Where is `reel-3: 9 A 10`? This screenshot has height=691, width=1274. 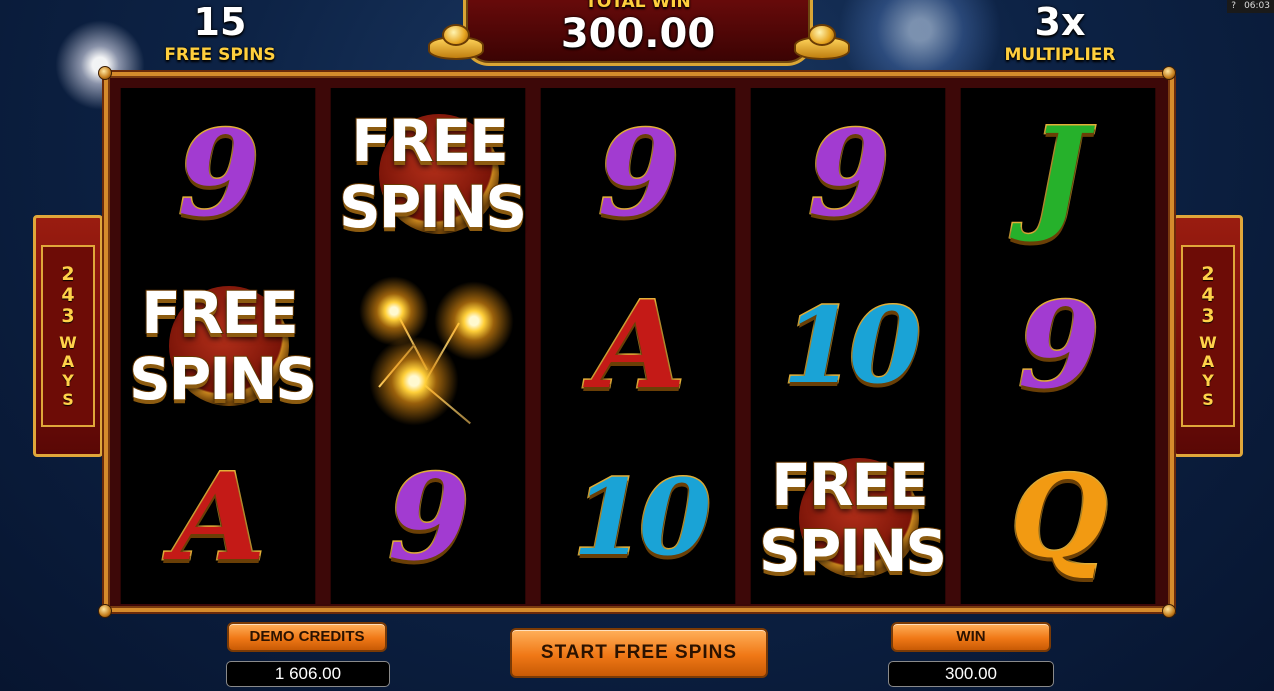 reel-3: 9 A 10 is located at coordinates (638, 346).